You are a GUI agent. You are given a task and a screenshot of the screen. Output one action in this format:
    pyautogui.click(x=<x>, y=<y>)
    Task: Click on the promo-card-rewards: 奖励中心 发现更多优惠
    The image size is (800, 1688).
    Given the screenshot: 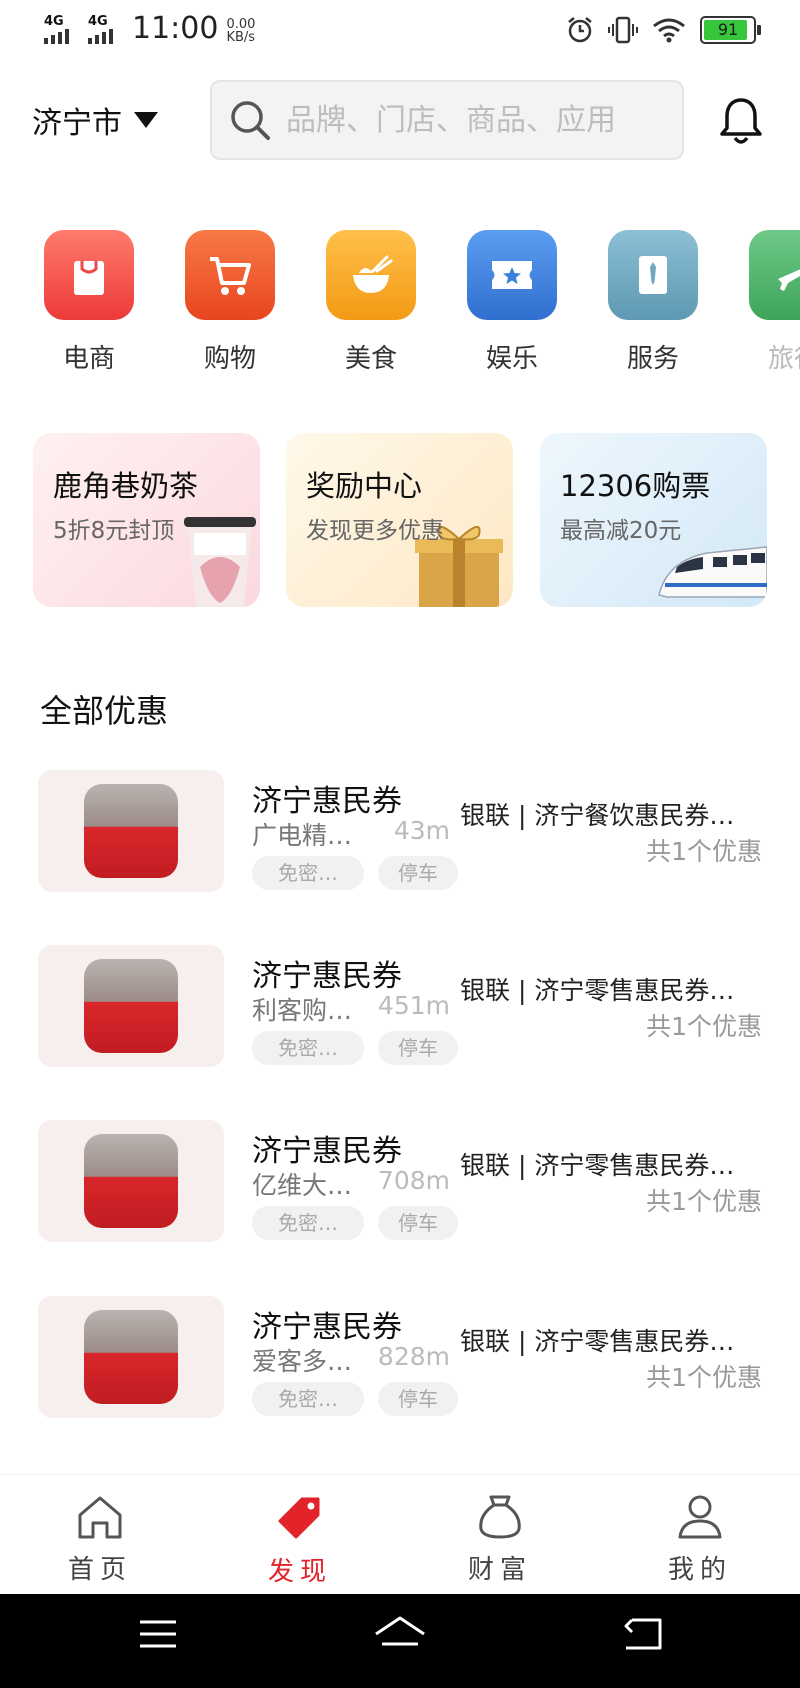 What is the action you would take?
    pyautogui.click(x=399, y=520)
    